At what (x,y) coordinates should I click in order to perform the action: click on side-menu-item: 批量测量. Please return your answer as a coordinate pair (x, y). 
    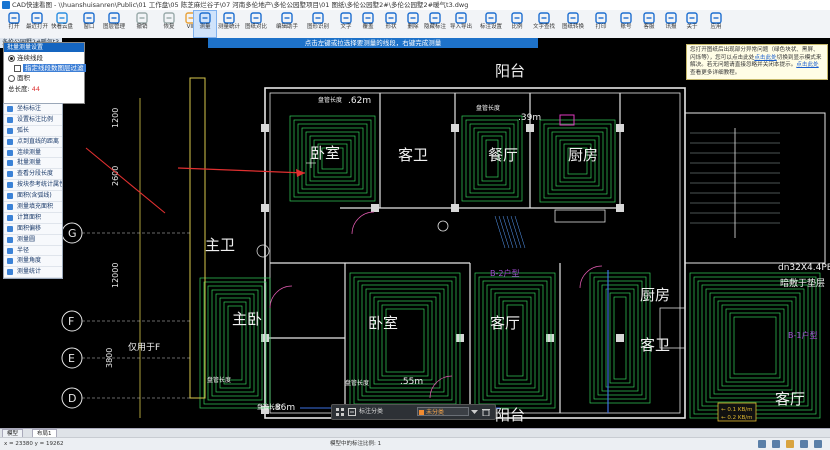
    Looking at the image, I should click on (33, 164).